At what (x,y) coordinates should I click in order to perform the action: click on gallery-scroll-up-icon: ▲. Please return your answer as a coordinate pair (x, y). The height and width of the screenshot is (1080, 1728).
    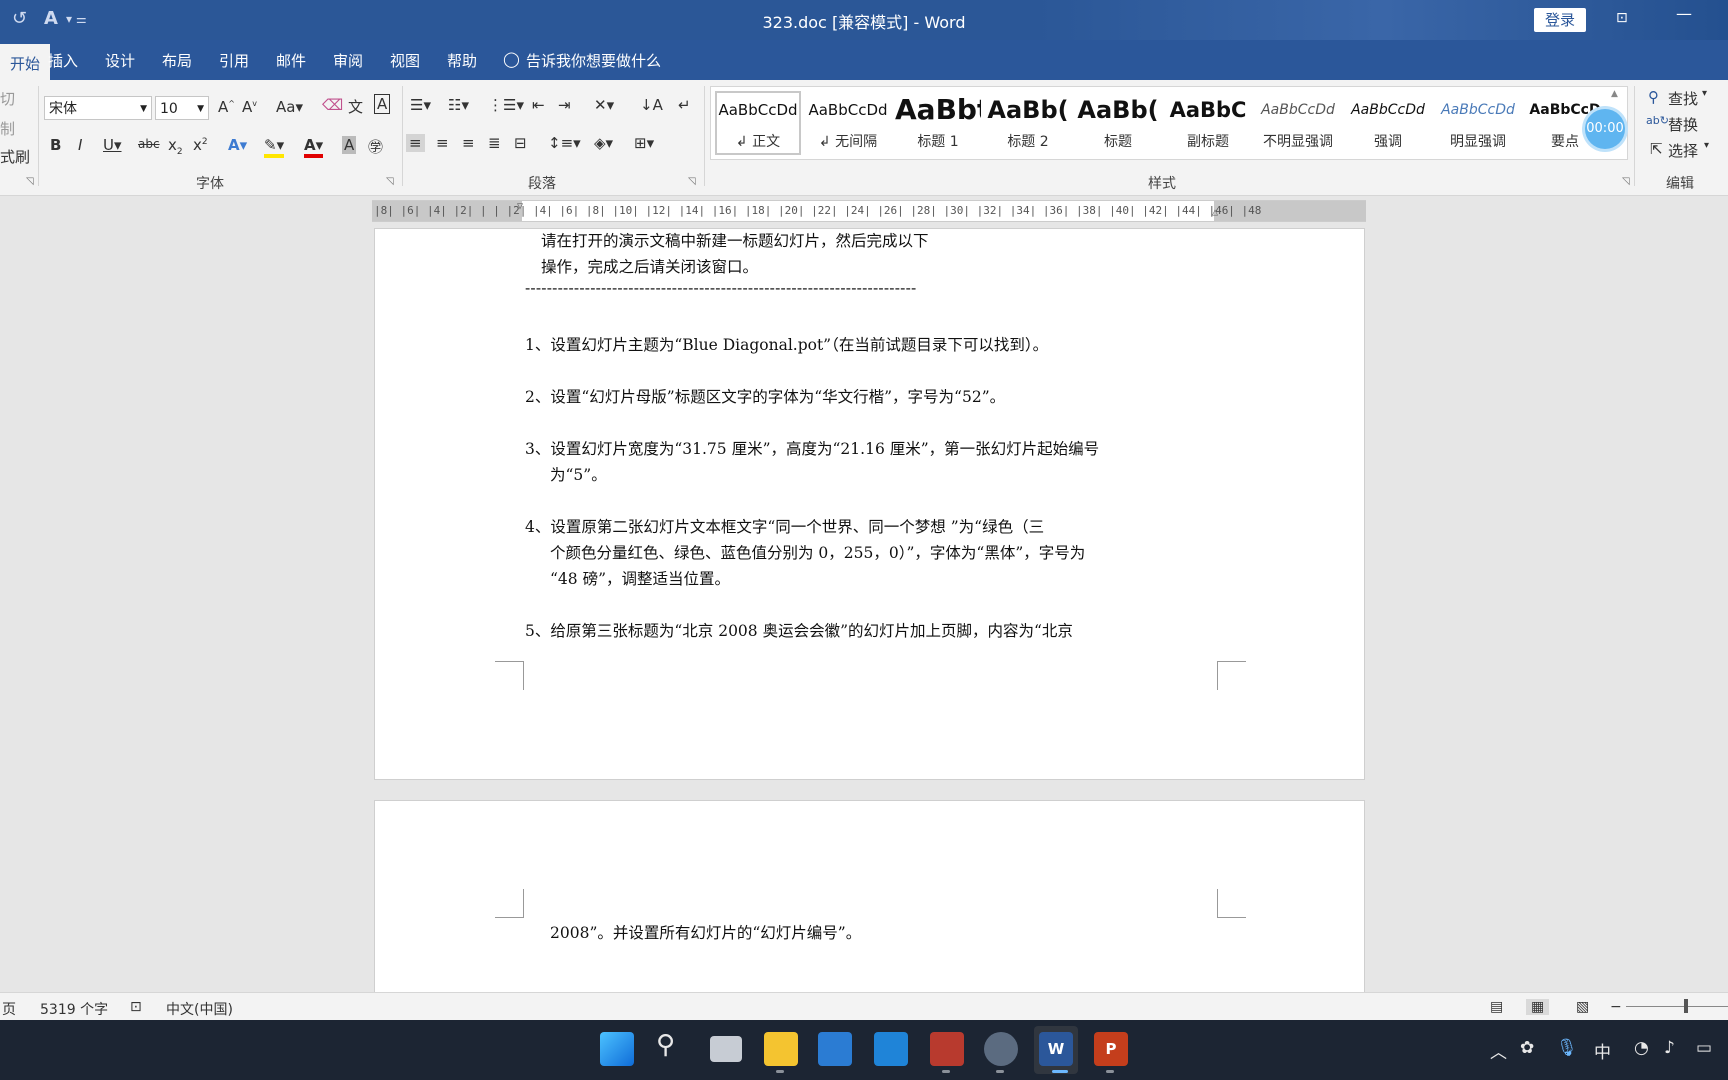
    Looking at the image, I should click on (1614, 94).